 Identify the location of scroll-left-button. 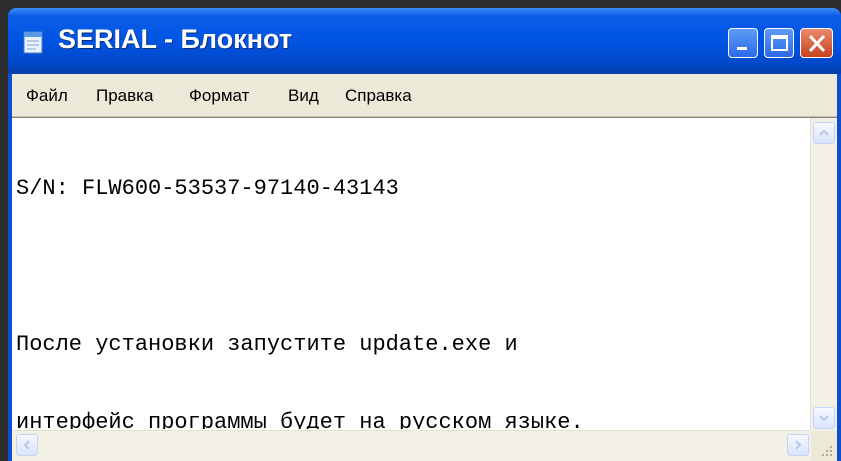
(27, 445).